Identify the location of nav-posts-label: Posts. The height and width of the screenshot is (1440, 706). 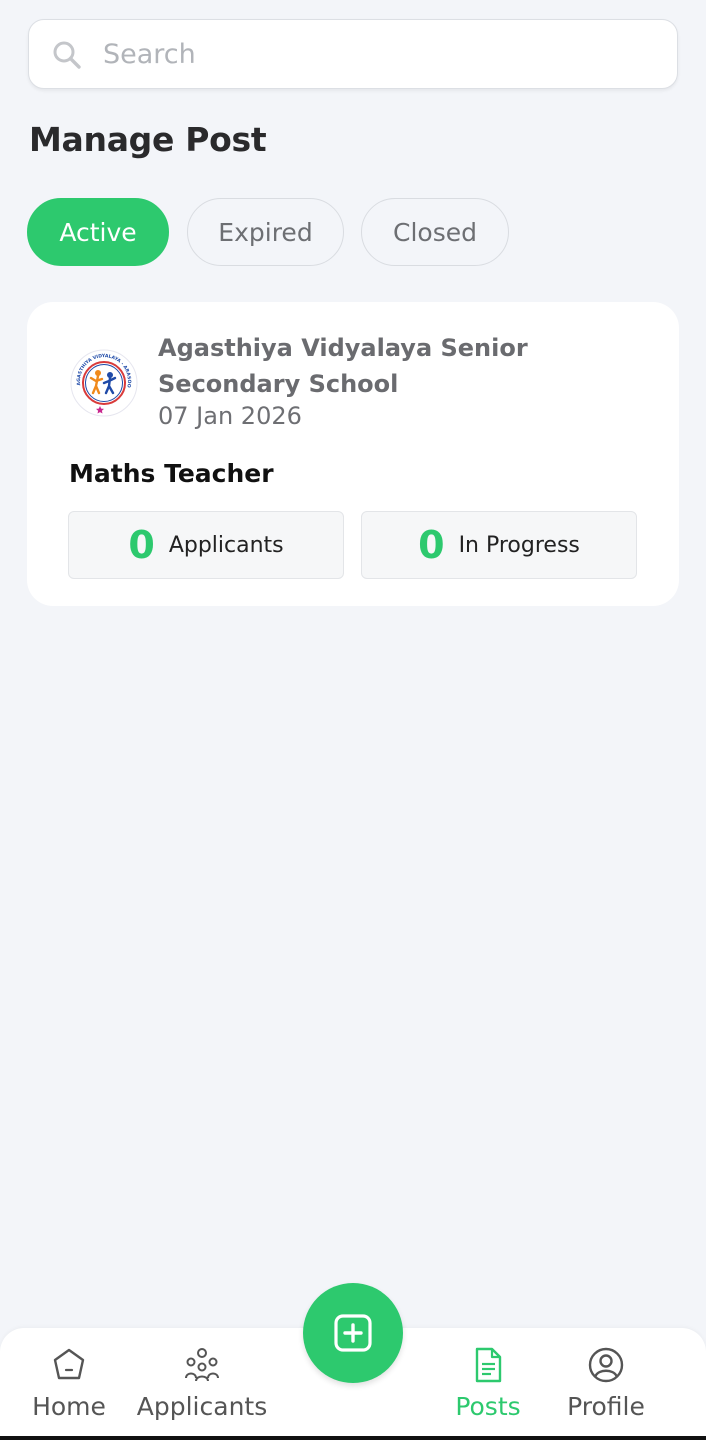
(488, 1406).